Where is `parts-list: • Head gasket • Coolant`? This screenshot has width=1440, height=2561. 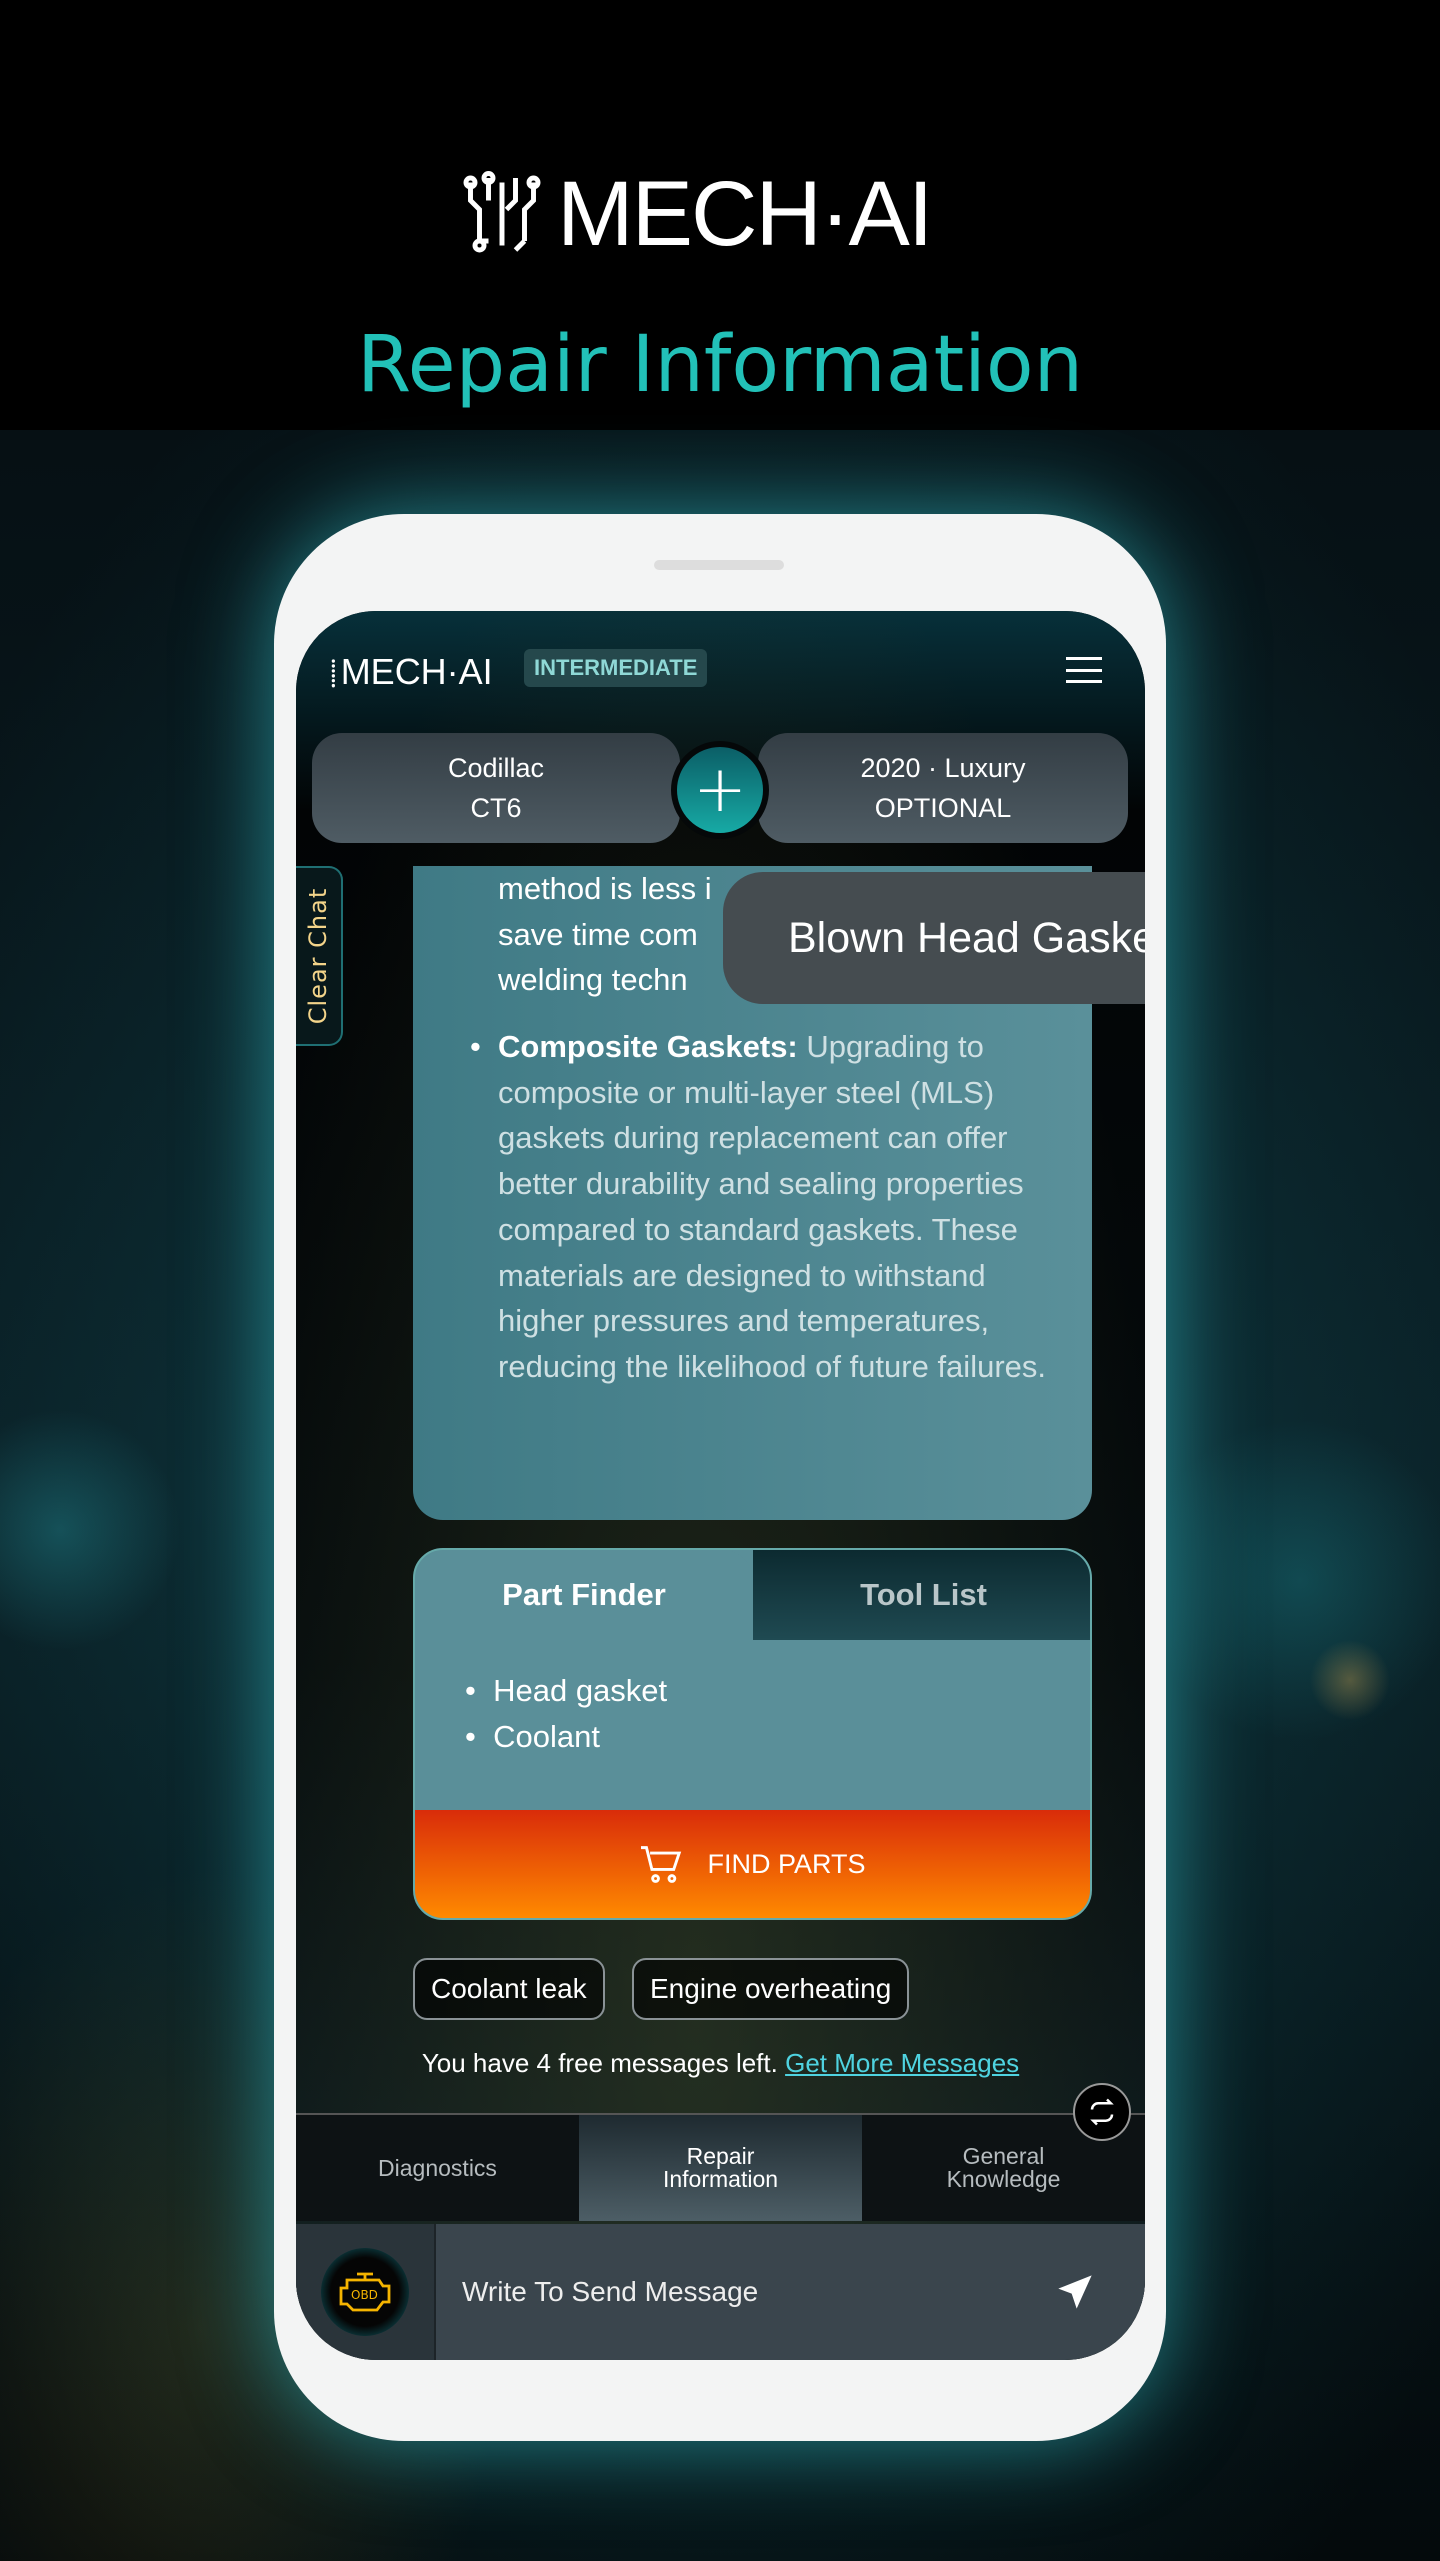
parts-list: • Head gasket • Coolant is located at coordinates (566, 1714).